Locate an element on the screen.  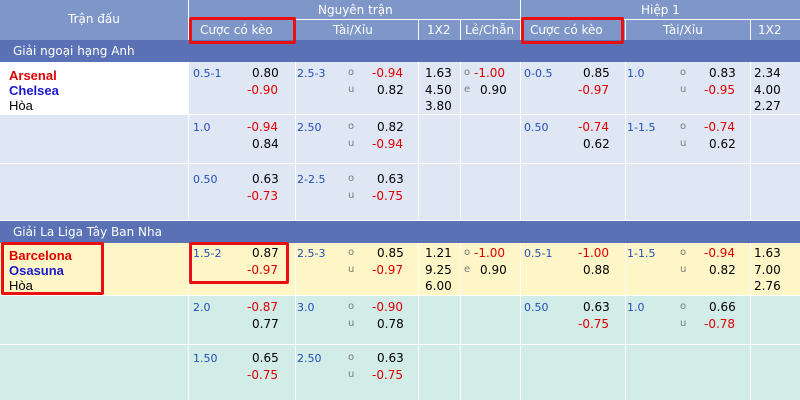
header-h1-over-under: Tài/Xỉu is located at coordinates (683, 30).